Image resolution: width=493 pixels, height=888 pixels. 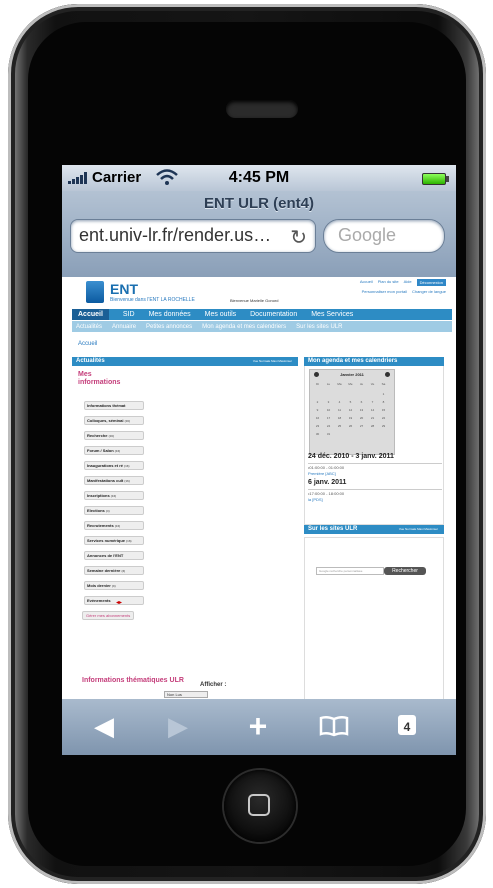 What do you see at coordinates (317, 434) in the screenshot?
I see `calendar-day: 30` at bounding box center [317, 434].